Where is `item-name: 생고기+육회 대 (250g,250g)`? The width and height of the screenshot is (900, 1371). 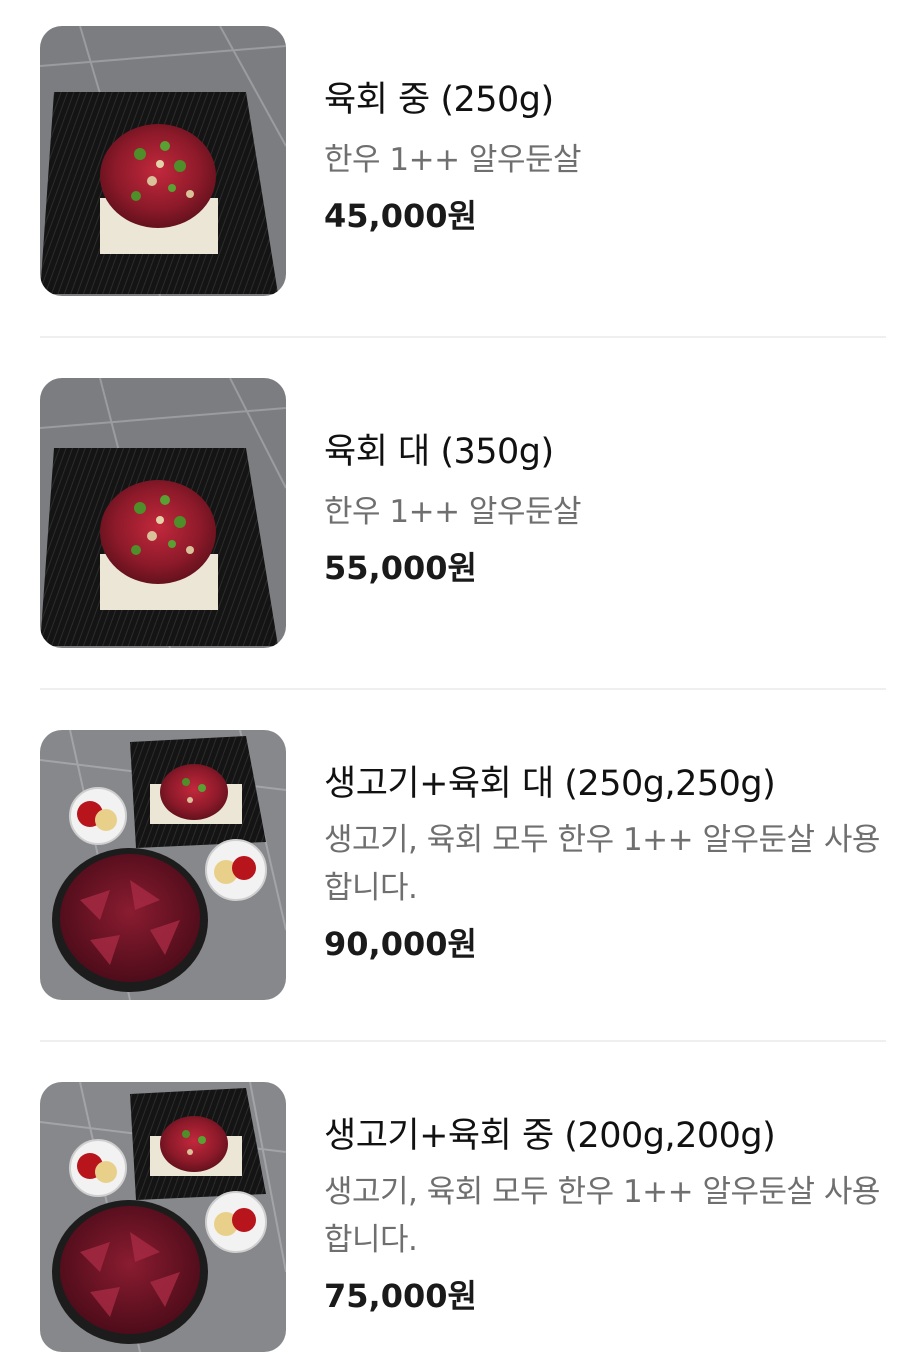 item-name: 생고기+육회 대 (250g,250g) is located at coordinates (550, 784).